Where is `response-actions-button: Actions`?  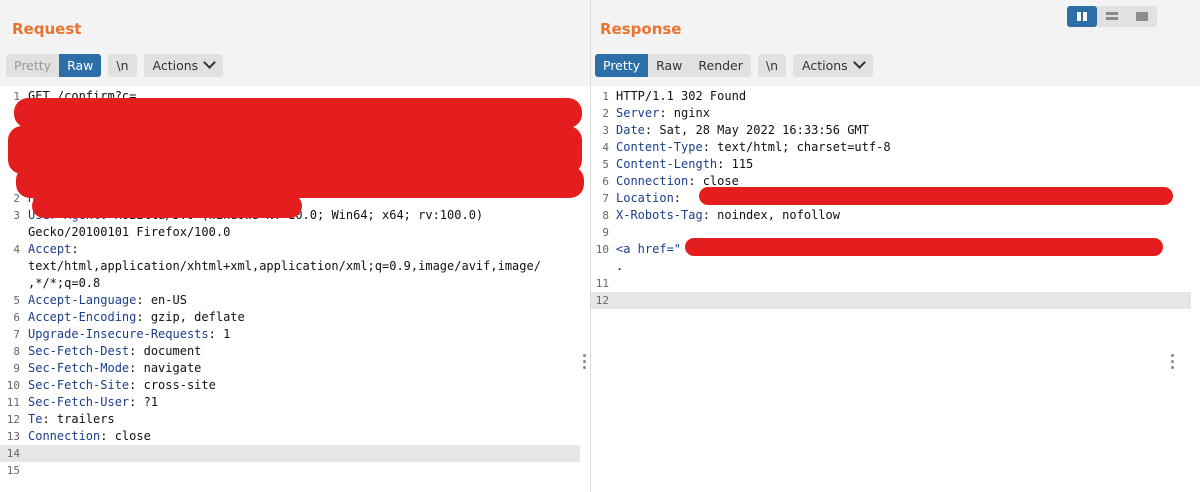
response-actions-button: Actions is located at coordinates (833, 65).